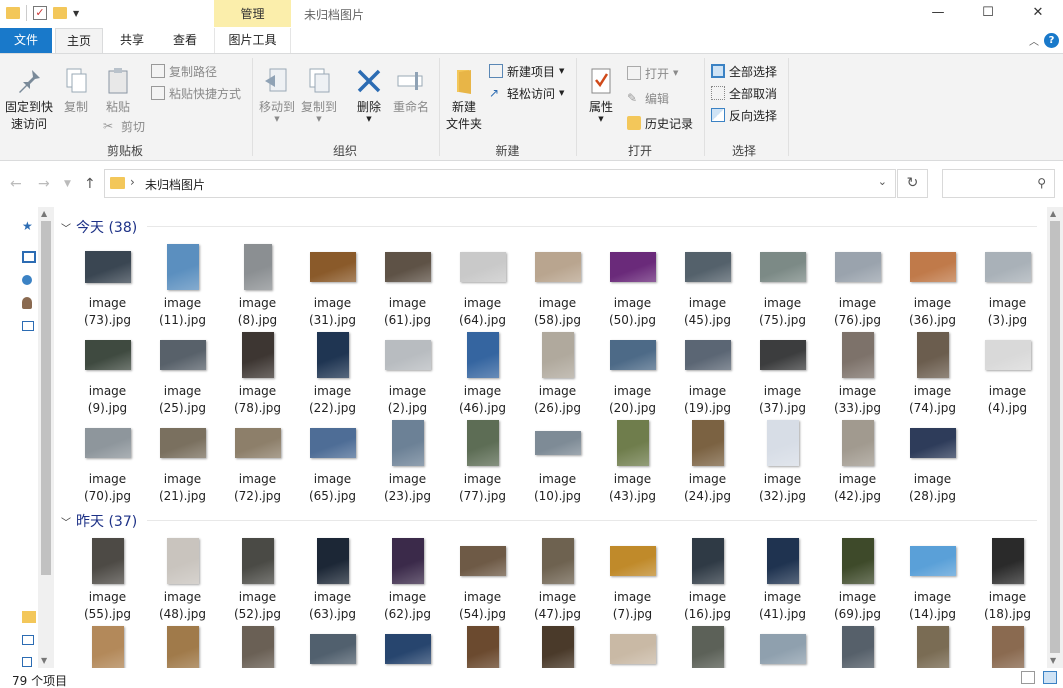 Image resolution: width=1063 pixels, height=688 pixels. What do you see at coordinates (124, 126) in the screenshot?
I see `cut-button: ✂ 剪切` at bounding box center [124, 126].